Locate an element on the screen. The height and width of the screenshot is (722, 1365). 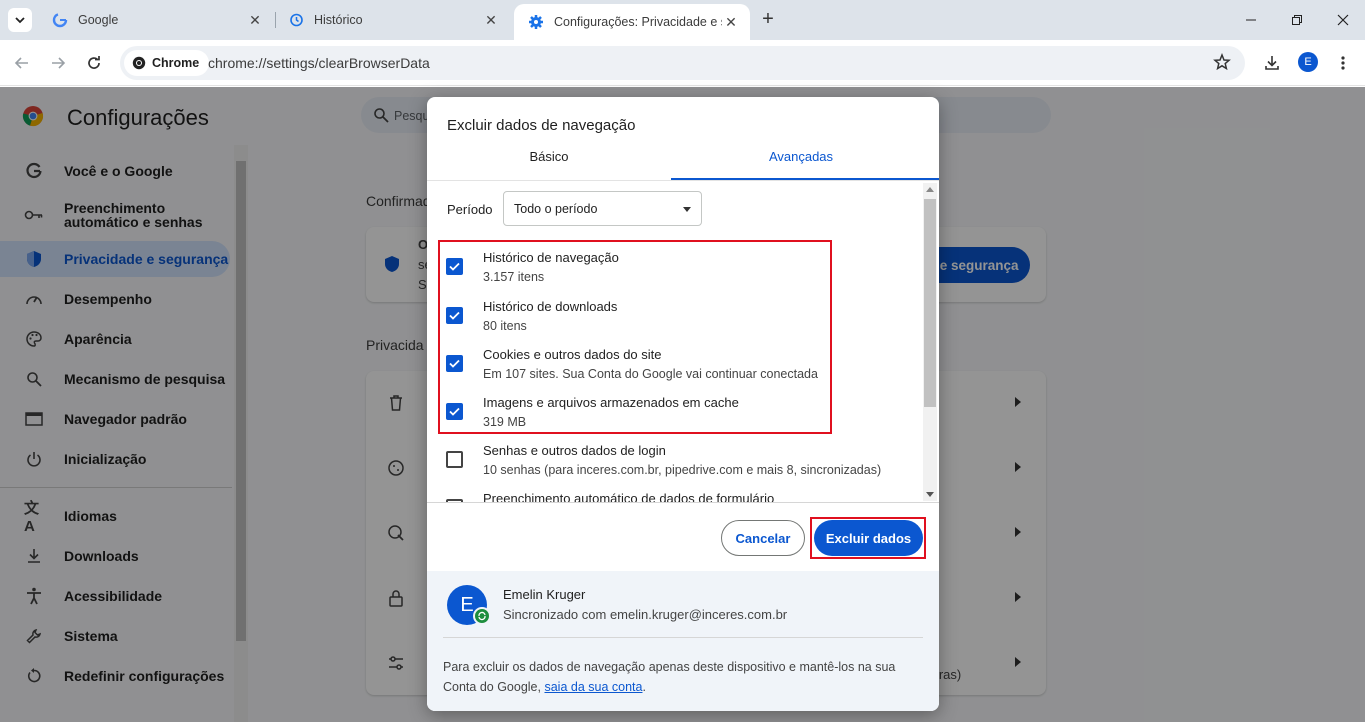
new-tab-button: + is located at coordinates (768, 19).